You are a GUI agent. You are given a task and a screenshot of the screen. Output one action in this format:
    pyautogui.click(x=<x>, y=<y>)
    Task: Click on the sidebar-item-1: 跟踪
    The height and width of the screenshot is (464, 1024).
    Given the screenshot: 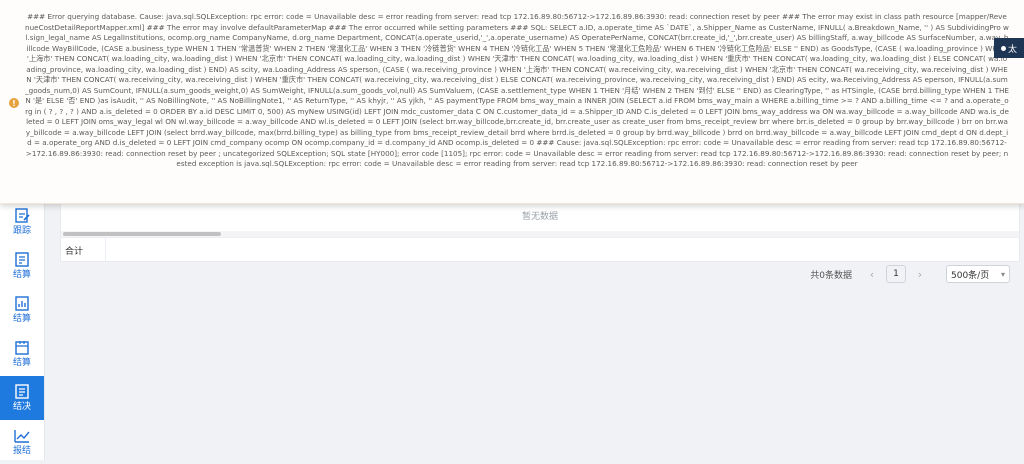 What is the action you would take?
    pyautogui.click(x=22, y=222)
    